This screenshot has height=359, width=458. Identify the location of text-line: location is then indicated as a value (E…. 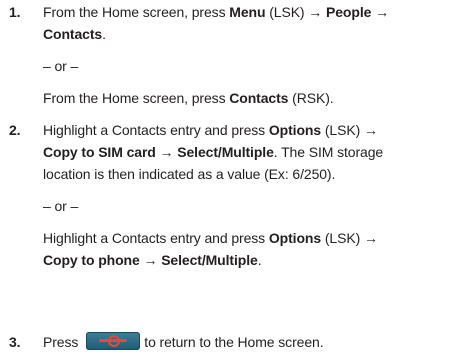
(189, 174).